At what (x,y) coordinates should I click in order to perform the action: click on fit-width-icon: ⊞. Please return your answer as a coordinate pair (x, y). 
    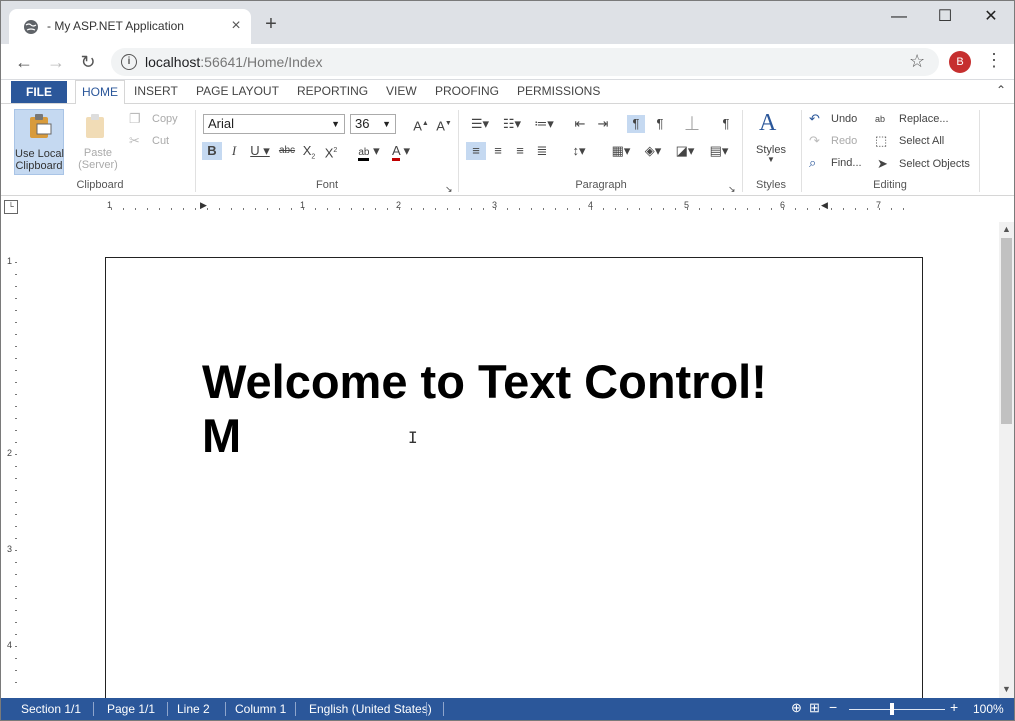
    Looking at the image, I should click on (814, 708).